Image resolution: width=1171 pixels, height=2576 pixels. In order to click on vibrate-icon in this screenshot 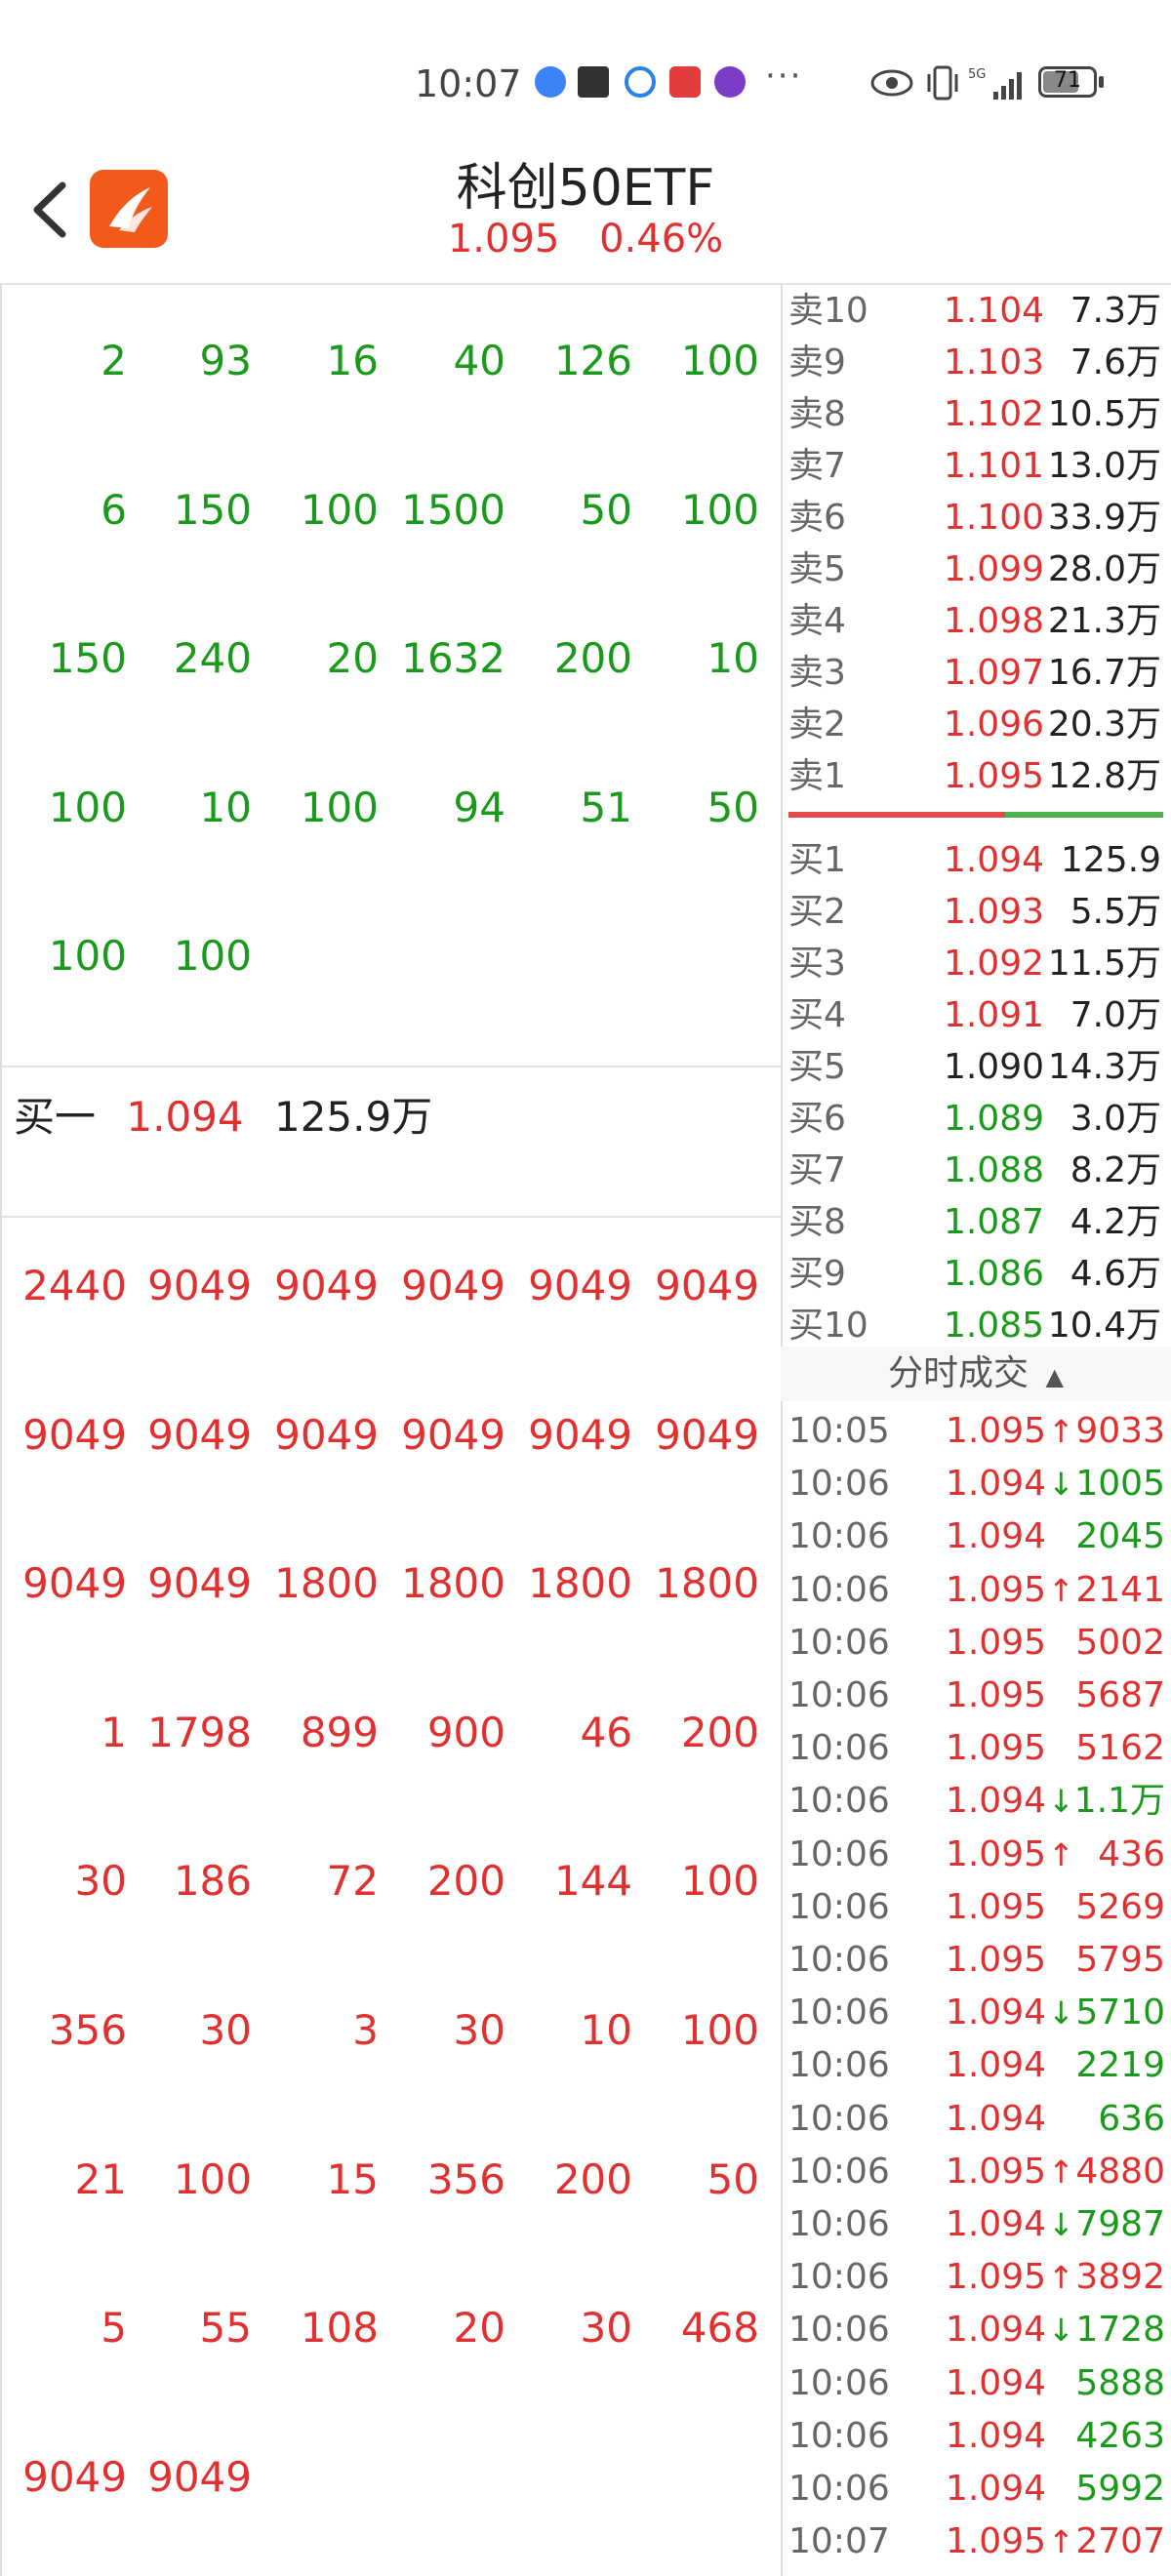, I will do `click(942, 83)`.